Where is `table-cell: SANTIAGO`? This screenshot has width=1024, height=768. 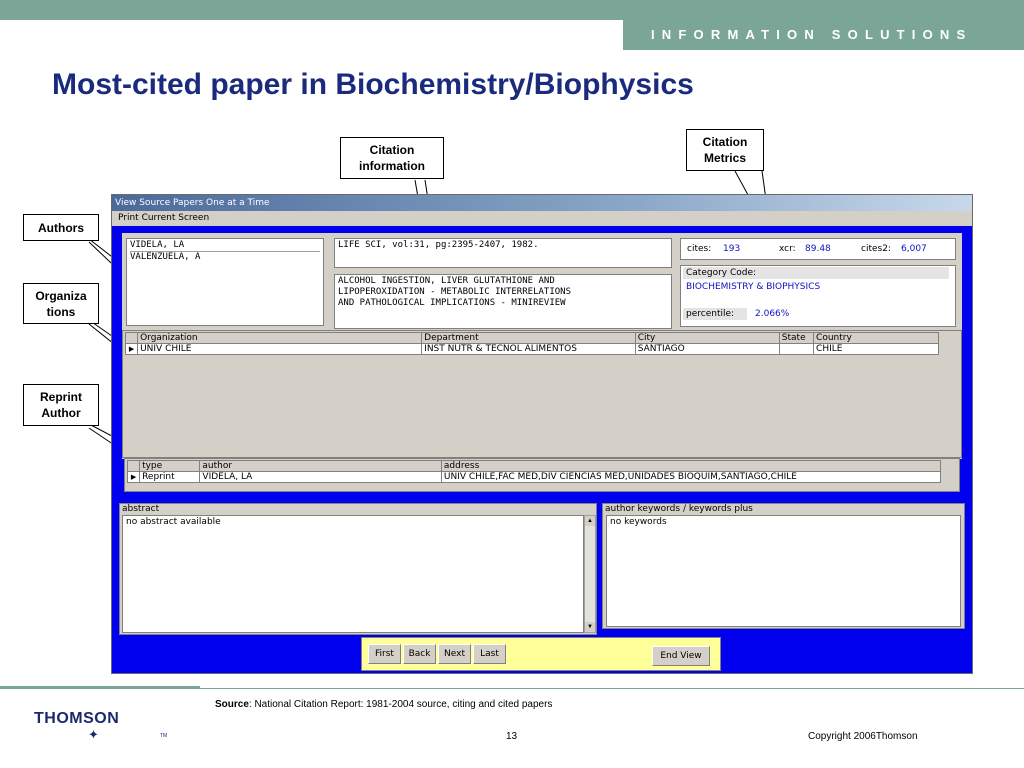
table-cell: SANTIAGO is located at coordinates (707, 349).